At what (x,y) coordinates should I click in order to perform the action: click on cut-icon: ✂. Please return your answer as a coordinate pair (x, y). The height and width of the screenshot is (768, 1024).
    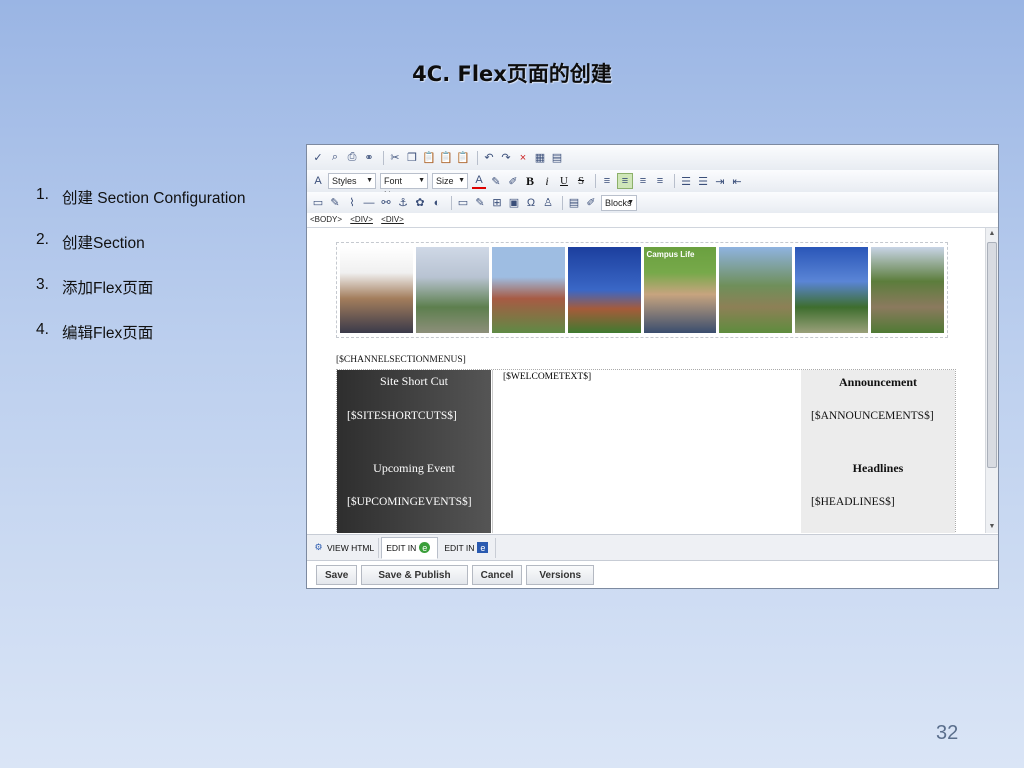
    Looking at the image, I should click on (395, 158).